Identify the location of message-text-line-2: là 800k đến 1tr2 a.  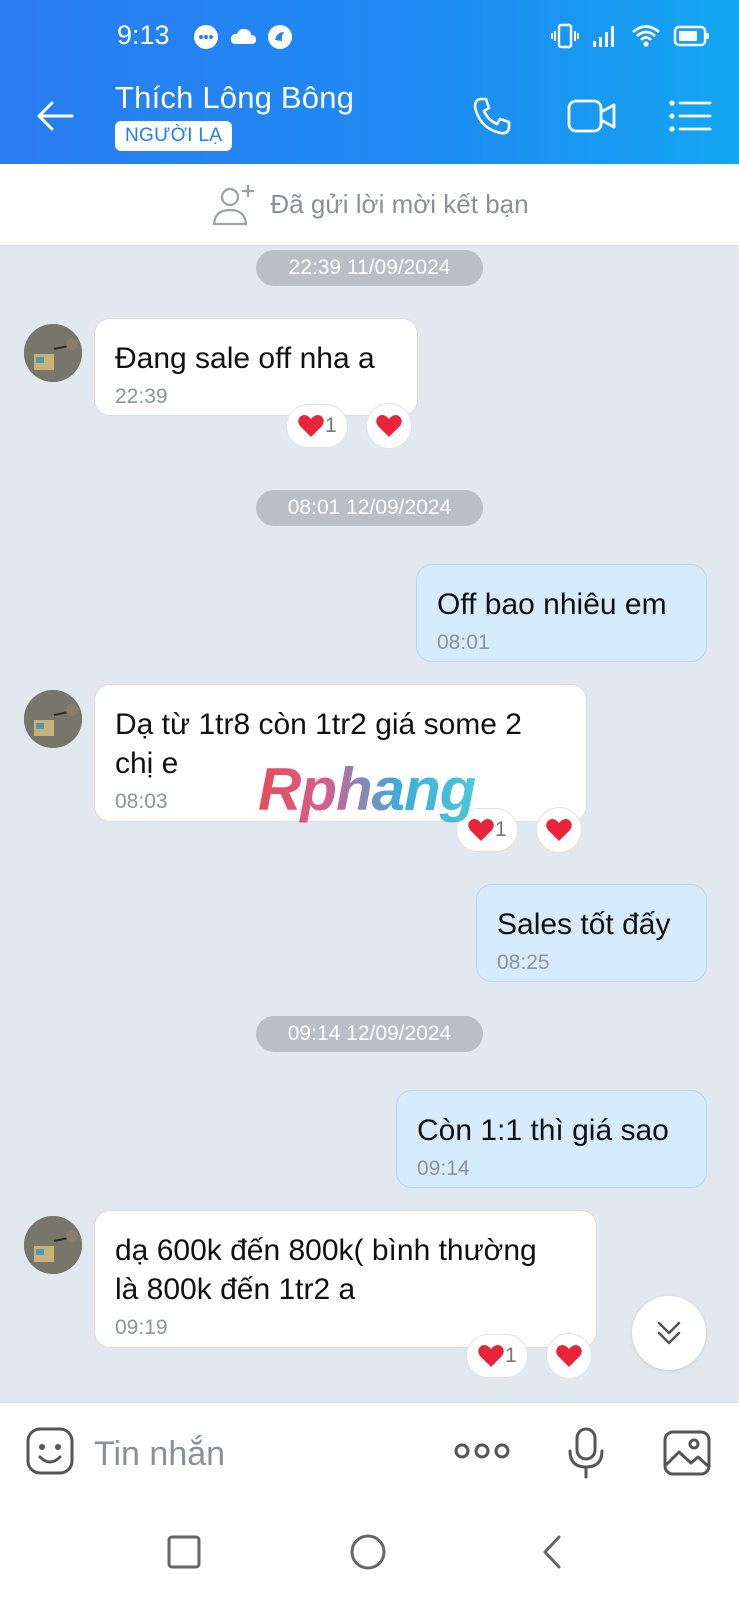
(235, 1289).